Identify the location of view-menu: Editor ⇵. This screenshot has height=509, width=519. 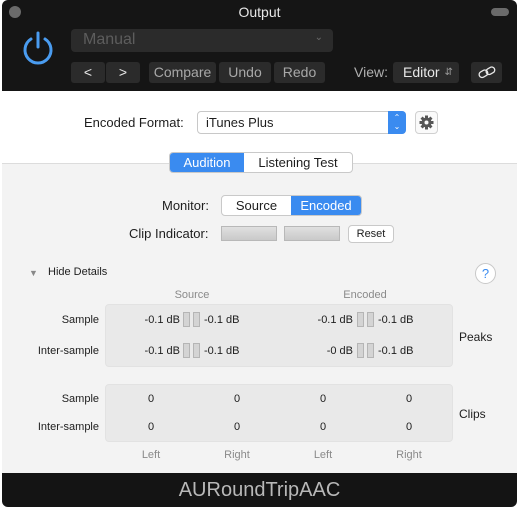
(426, 72).